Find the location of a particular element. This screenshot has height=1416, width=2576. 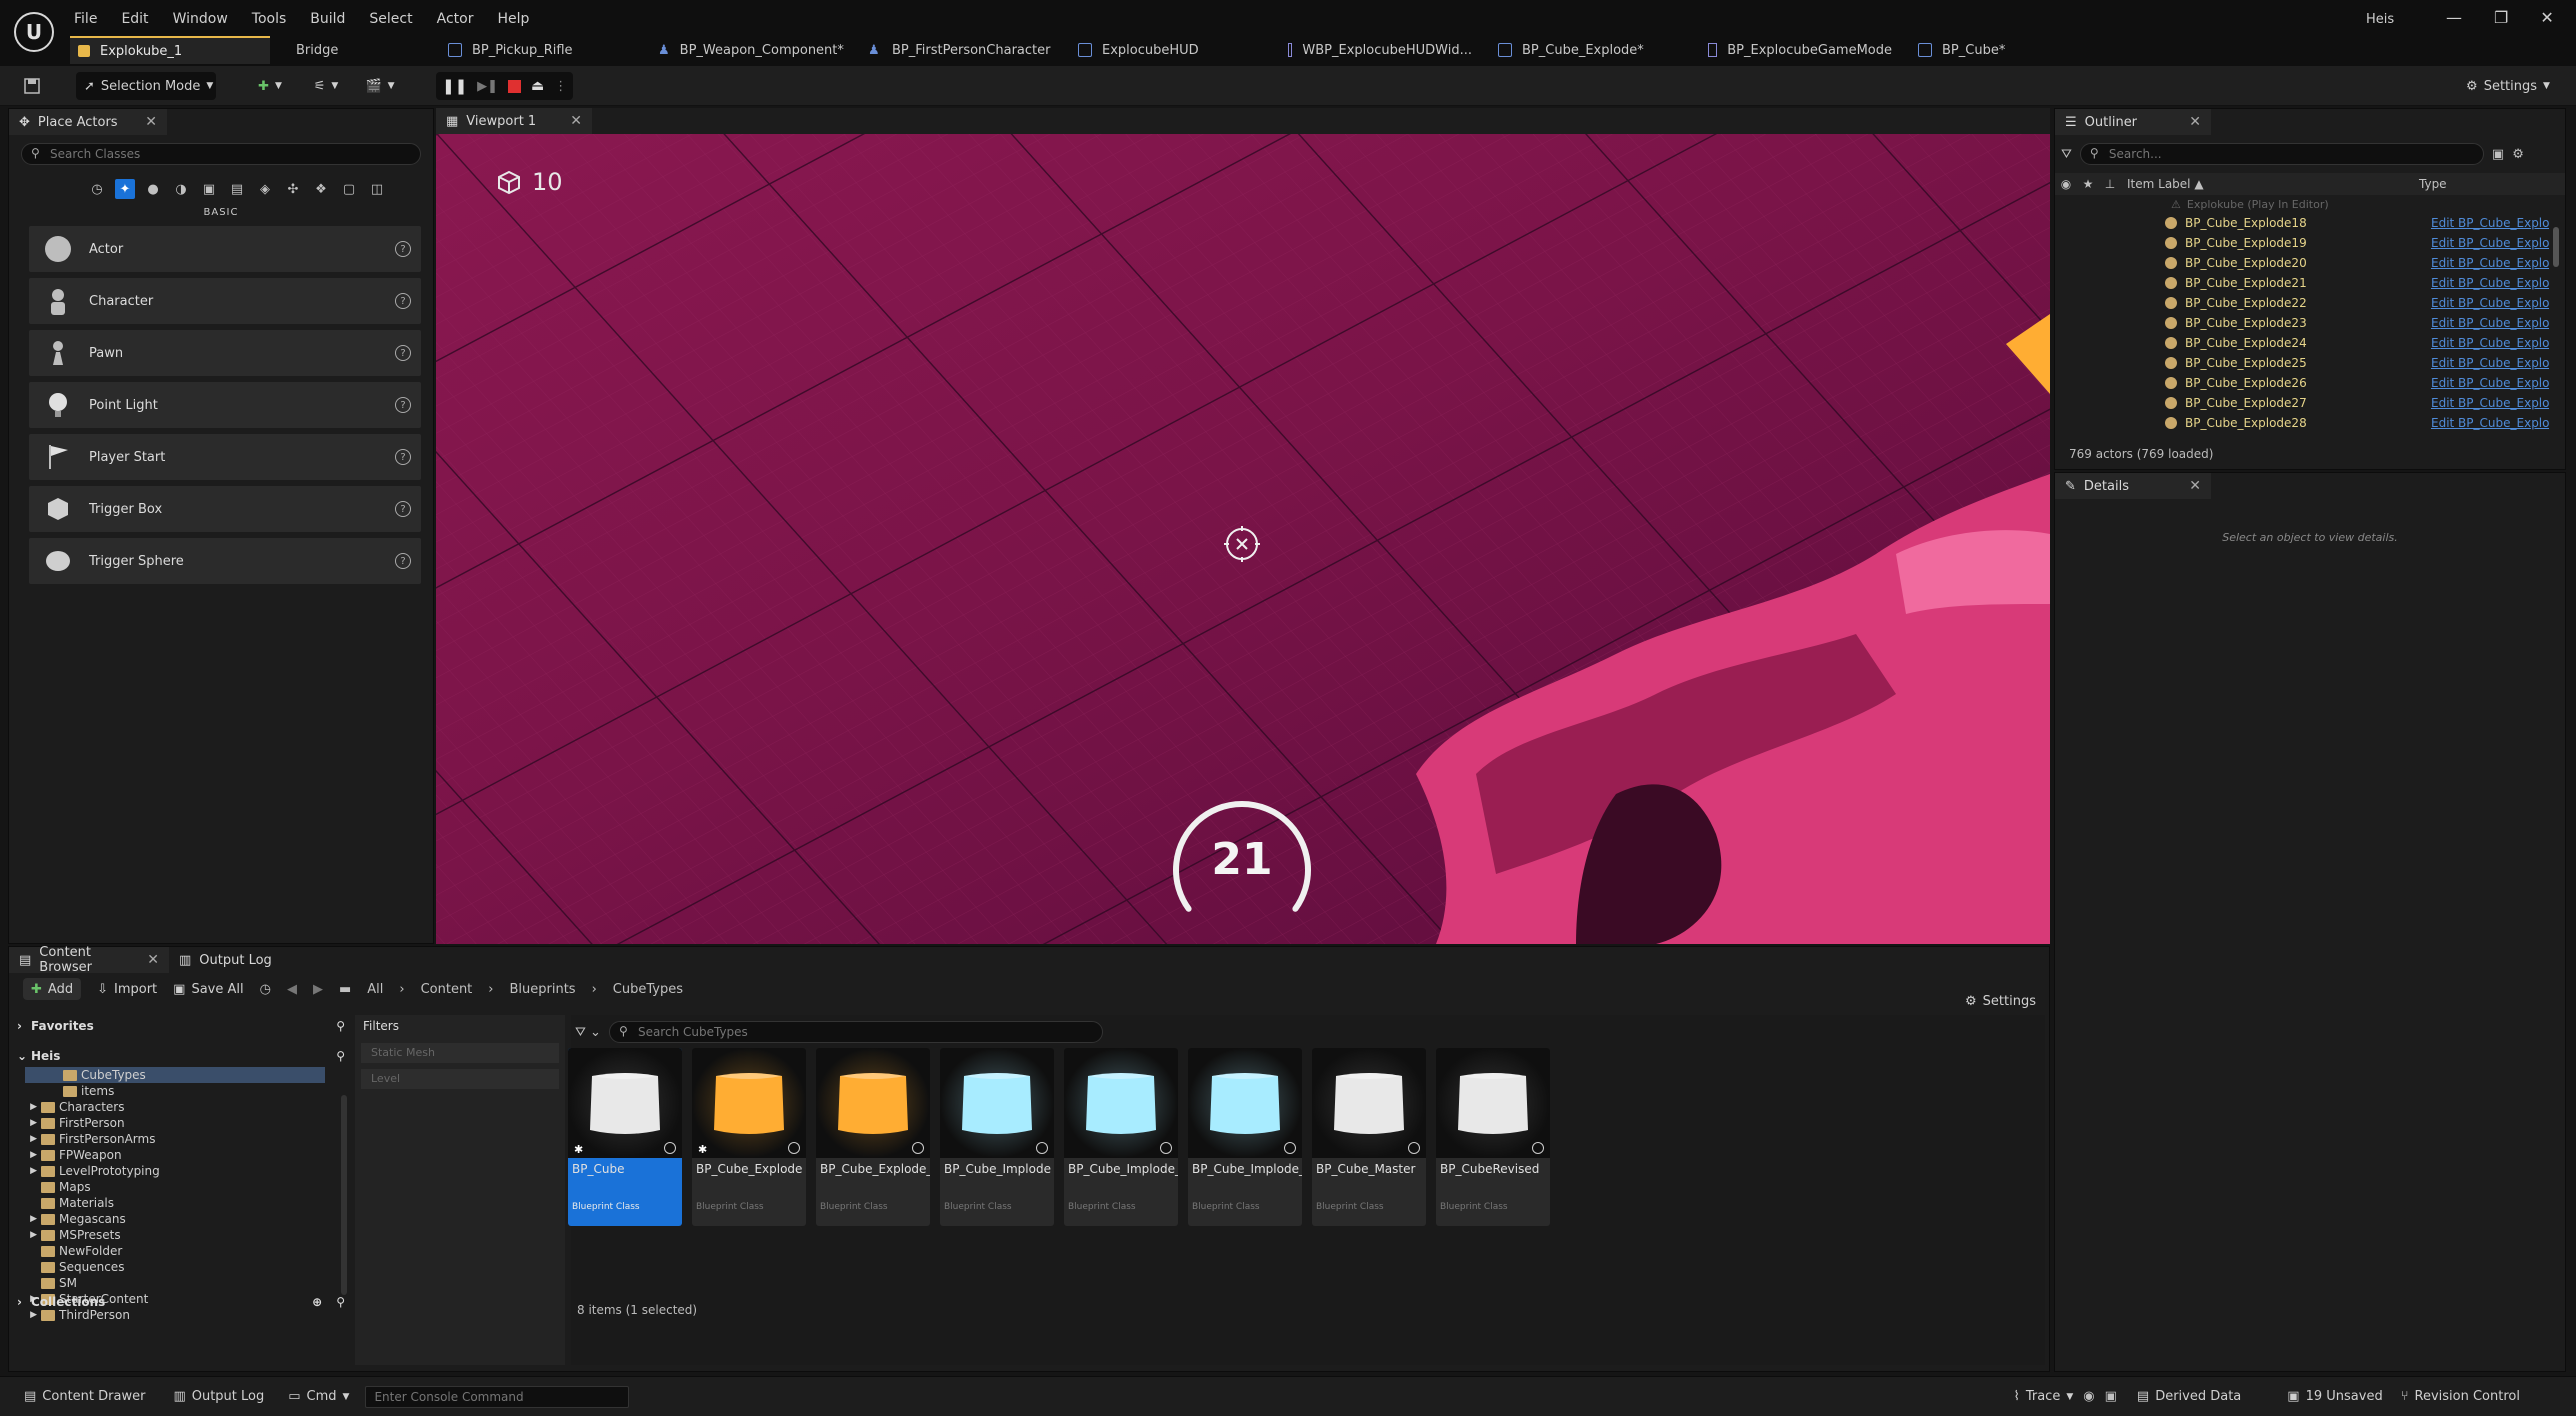

revision-control-button: ⑂ Revision Control is located at coordinates (2460, 1397).